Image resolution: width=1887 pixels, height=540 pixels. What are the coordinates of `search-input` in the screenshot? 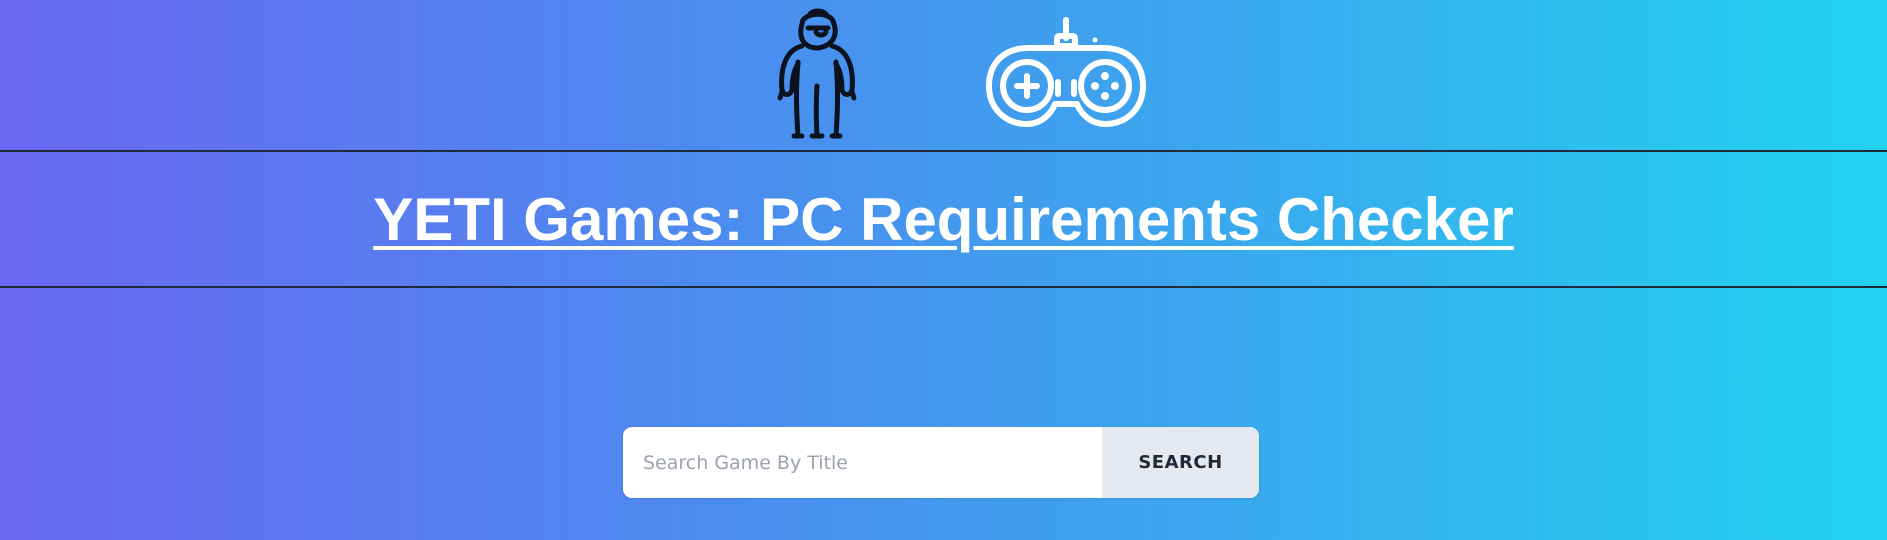 It's located at (862, 462).